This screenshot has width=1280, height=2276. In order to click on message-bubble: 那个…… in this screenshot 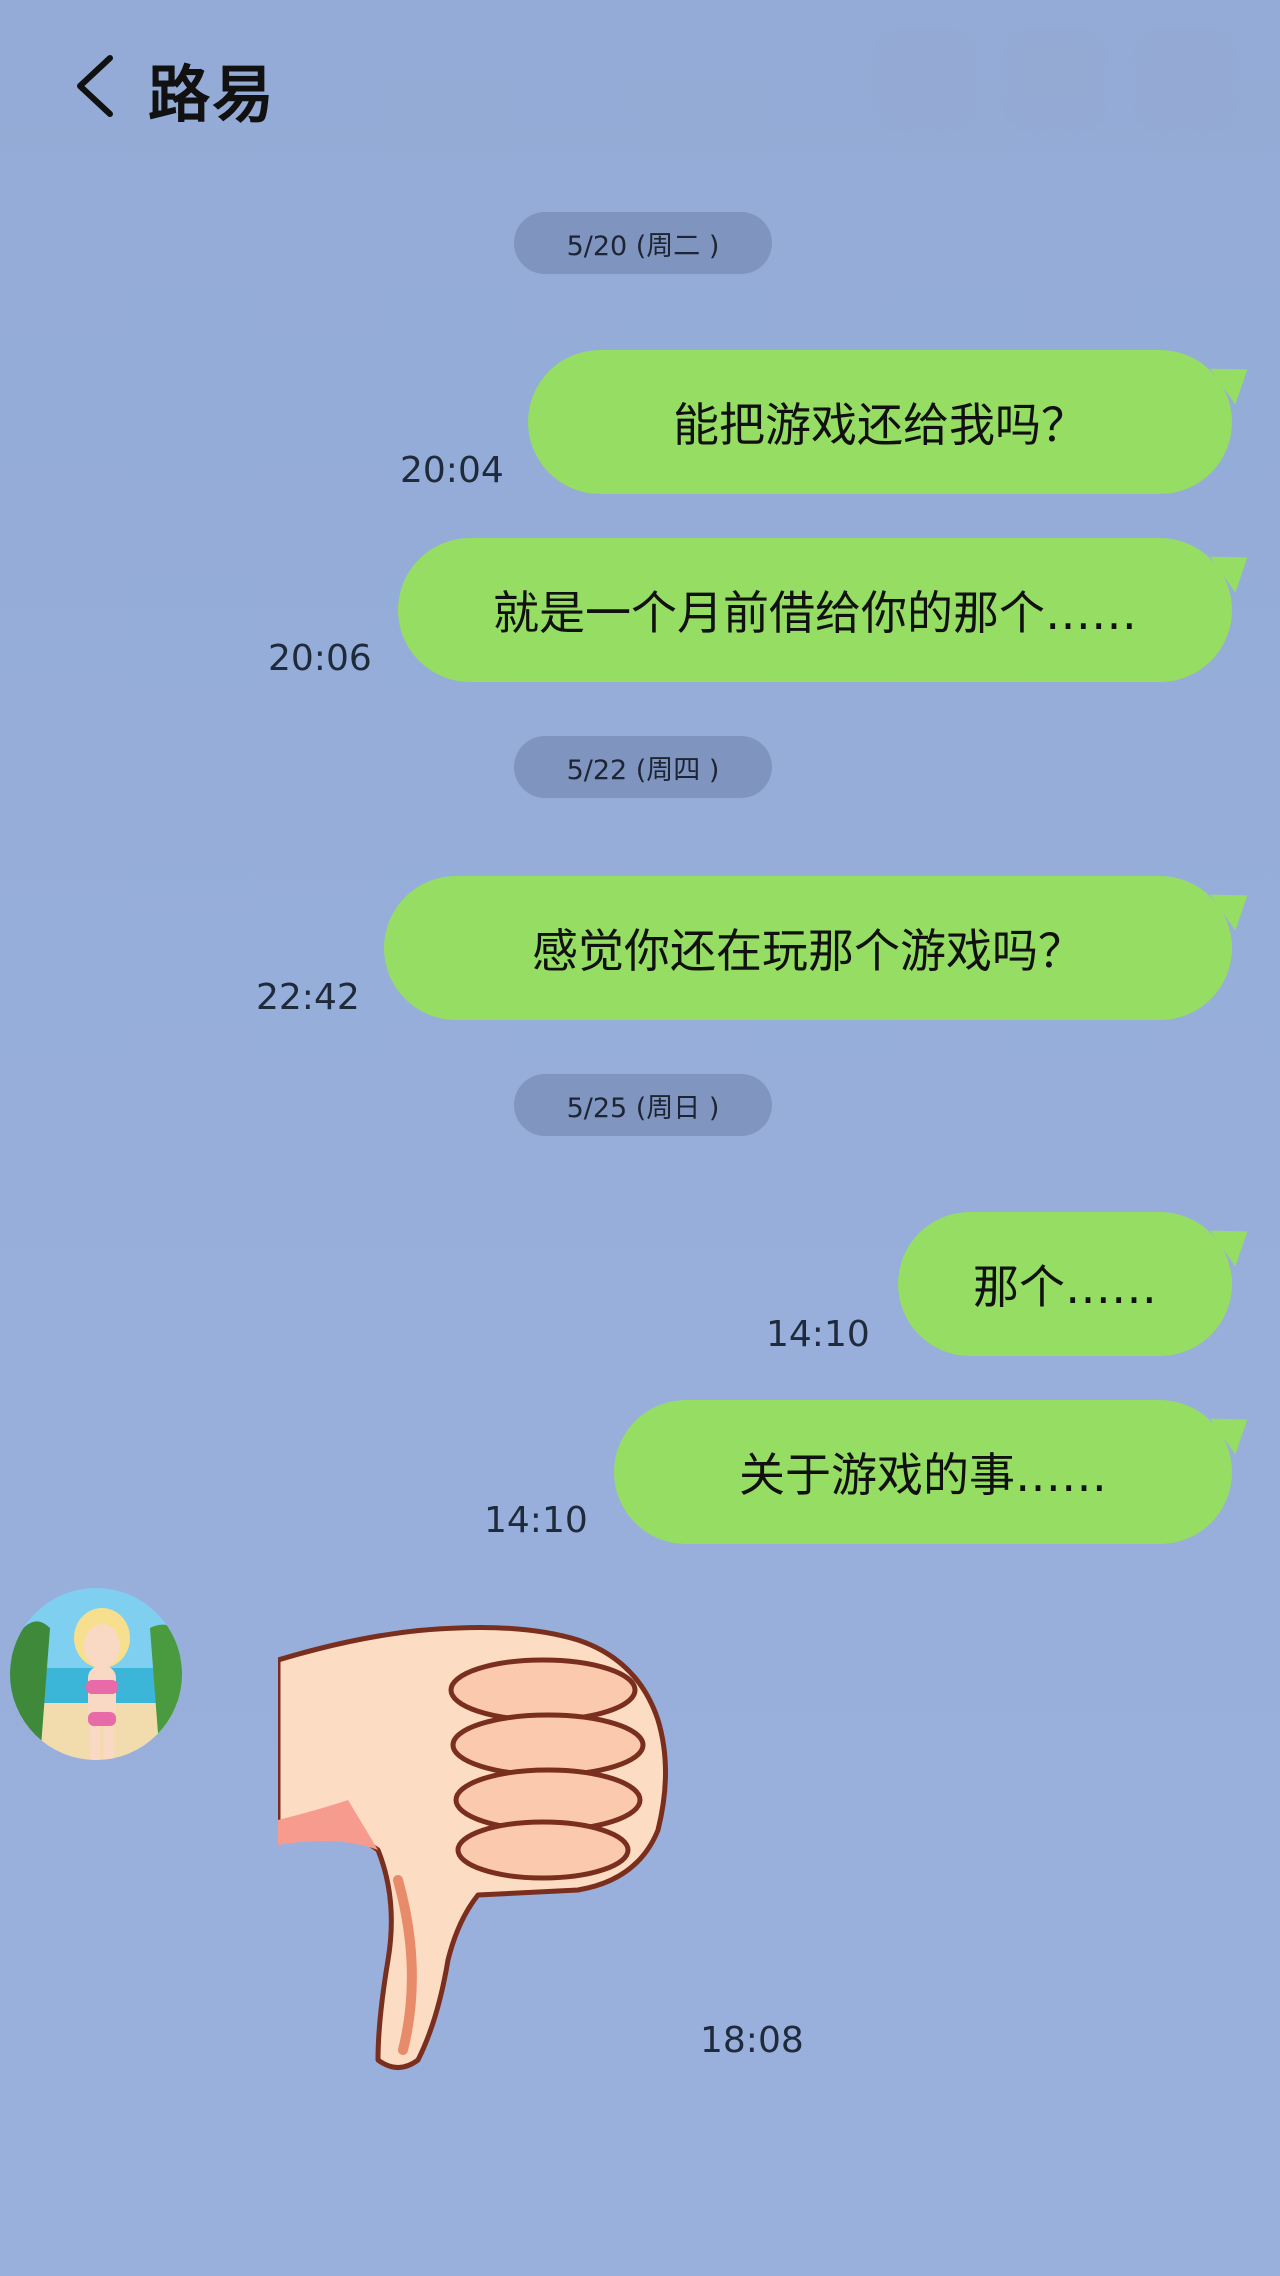, I will do `click(1065, 1284)`.